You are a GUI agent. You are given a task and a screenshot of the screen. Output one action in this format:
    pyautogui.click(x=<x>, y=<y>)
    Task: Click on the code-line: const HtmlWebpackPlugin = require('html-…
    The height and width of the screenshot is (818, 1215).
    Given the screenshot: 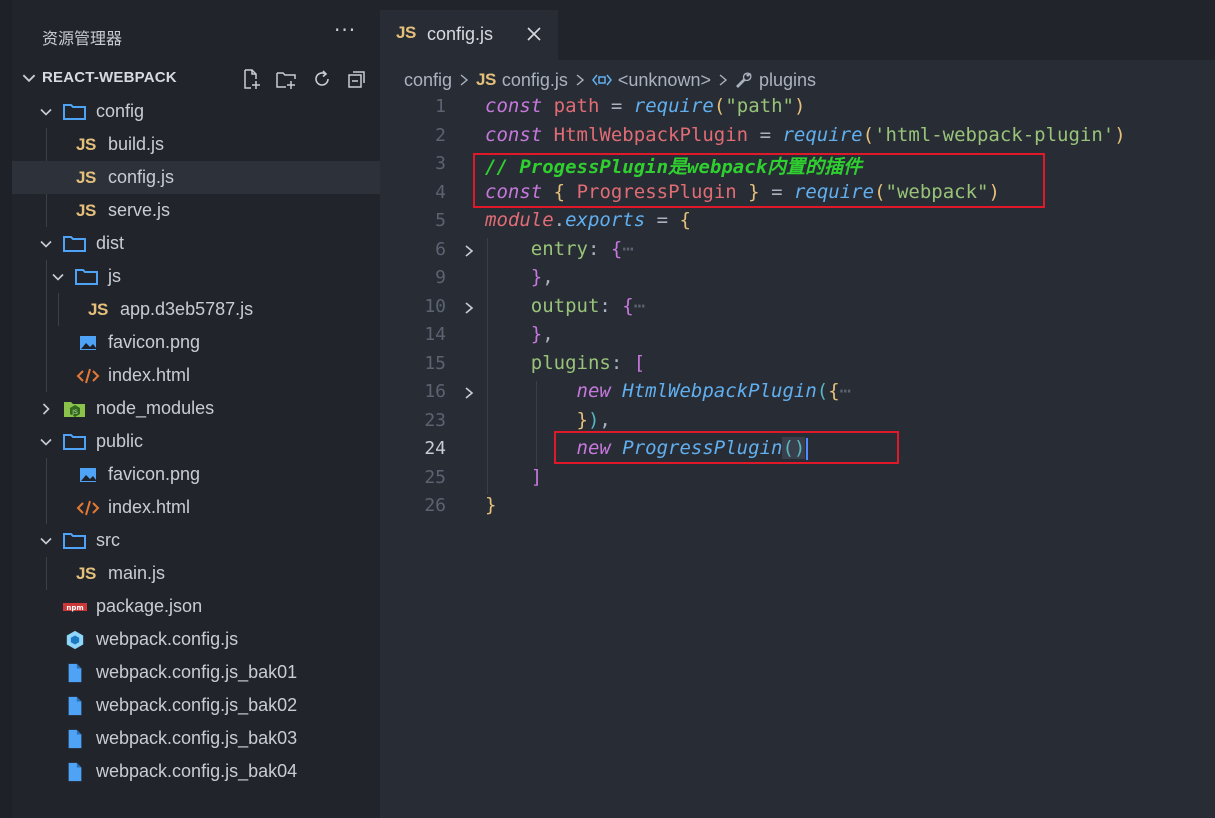 What is the action you would take?
    pyautogui.click(x=805, y=135)
    